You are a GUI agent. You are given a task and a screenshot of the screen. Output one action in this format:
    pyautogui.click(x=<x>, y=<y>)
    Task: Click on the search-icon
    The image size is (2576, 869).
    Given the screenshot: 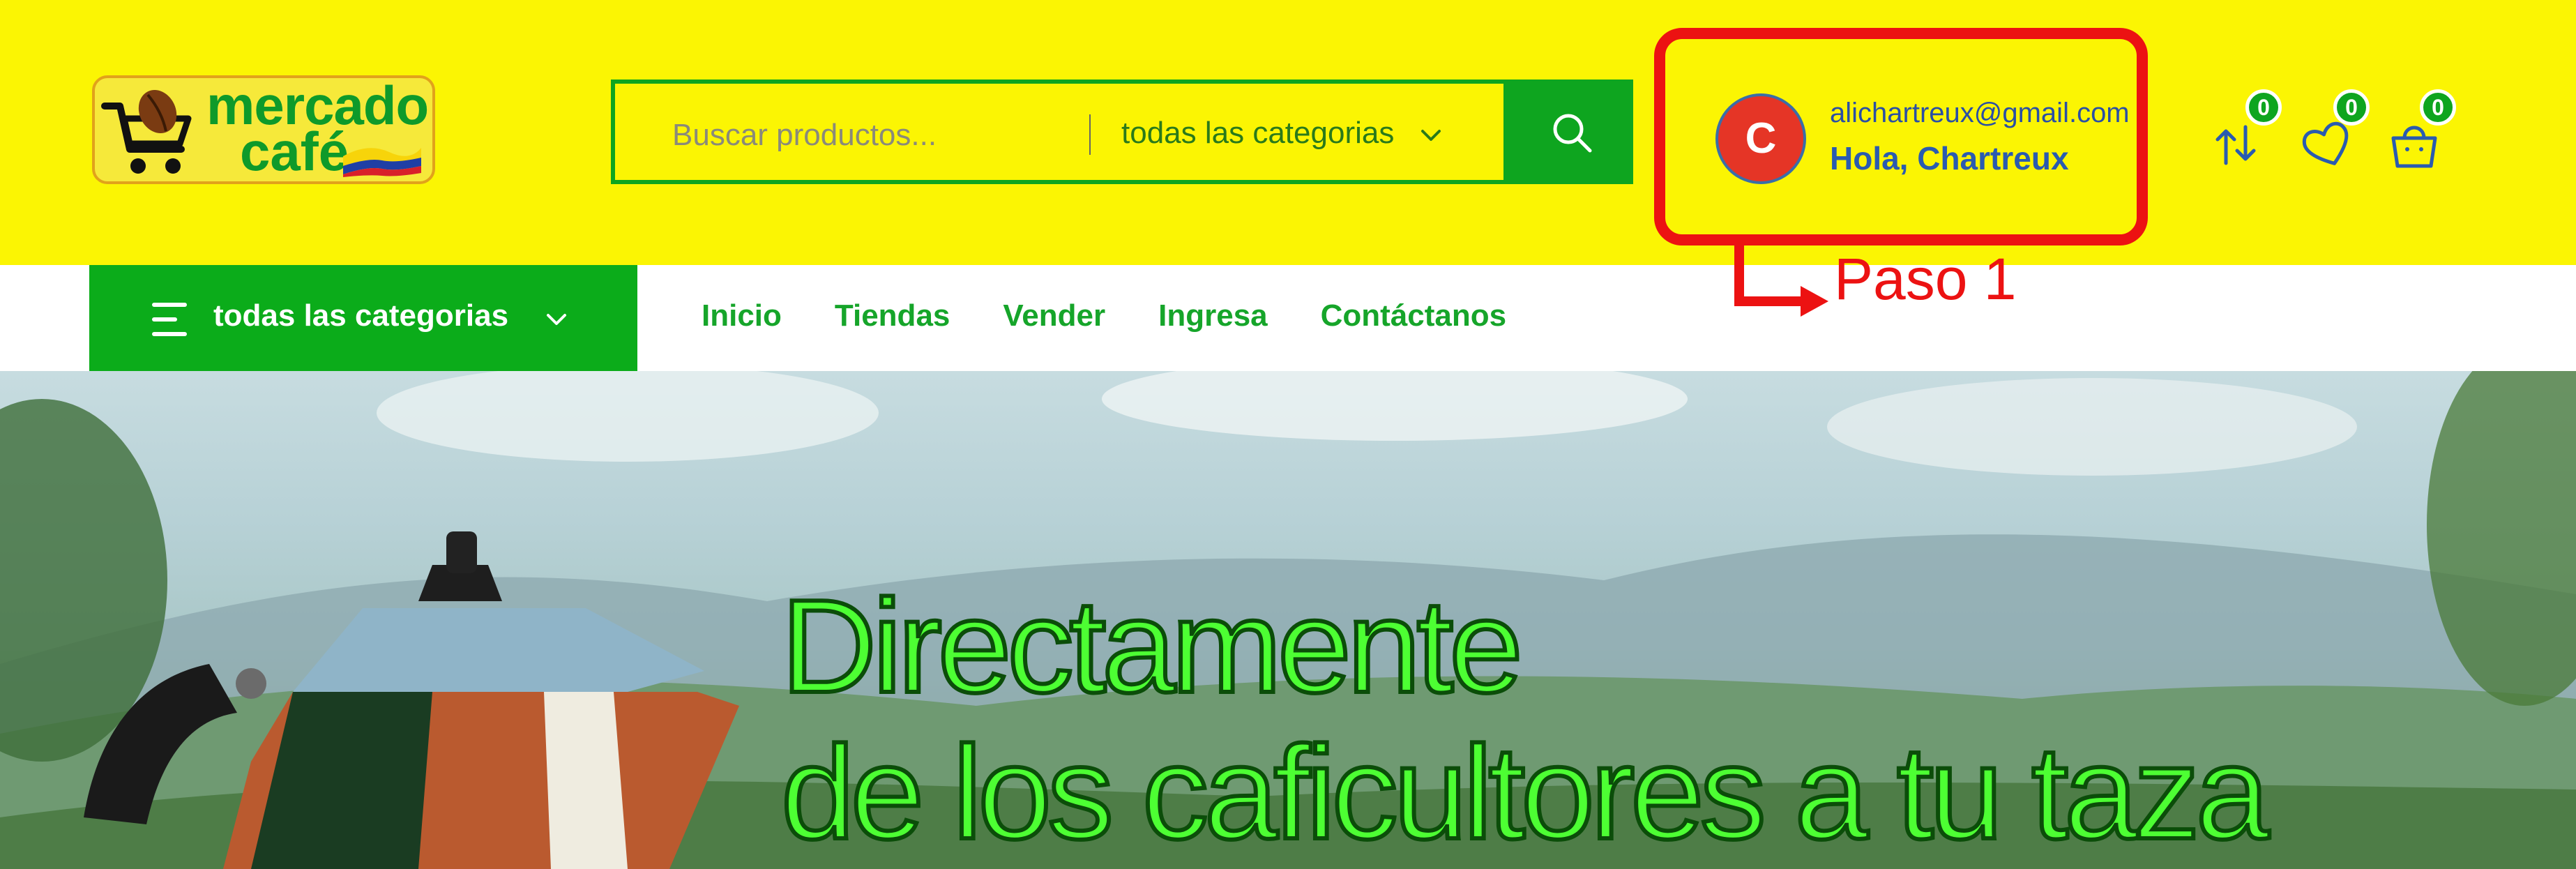 What is the action you would take?
    pyautogui.click(x=1572, y=133)
    